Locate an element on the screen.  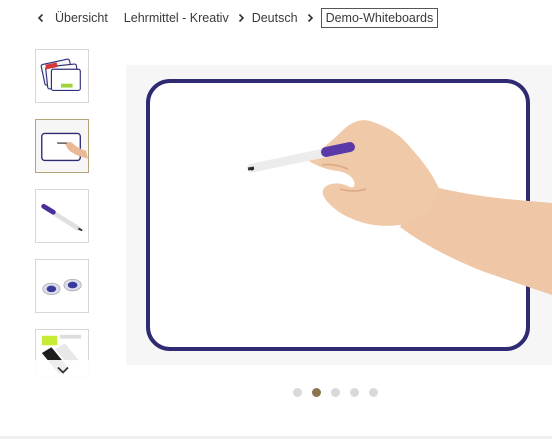
image-pagination is located at coordinates (335, 392).